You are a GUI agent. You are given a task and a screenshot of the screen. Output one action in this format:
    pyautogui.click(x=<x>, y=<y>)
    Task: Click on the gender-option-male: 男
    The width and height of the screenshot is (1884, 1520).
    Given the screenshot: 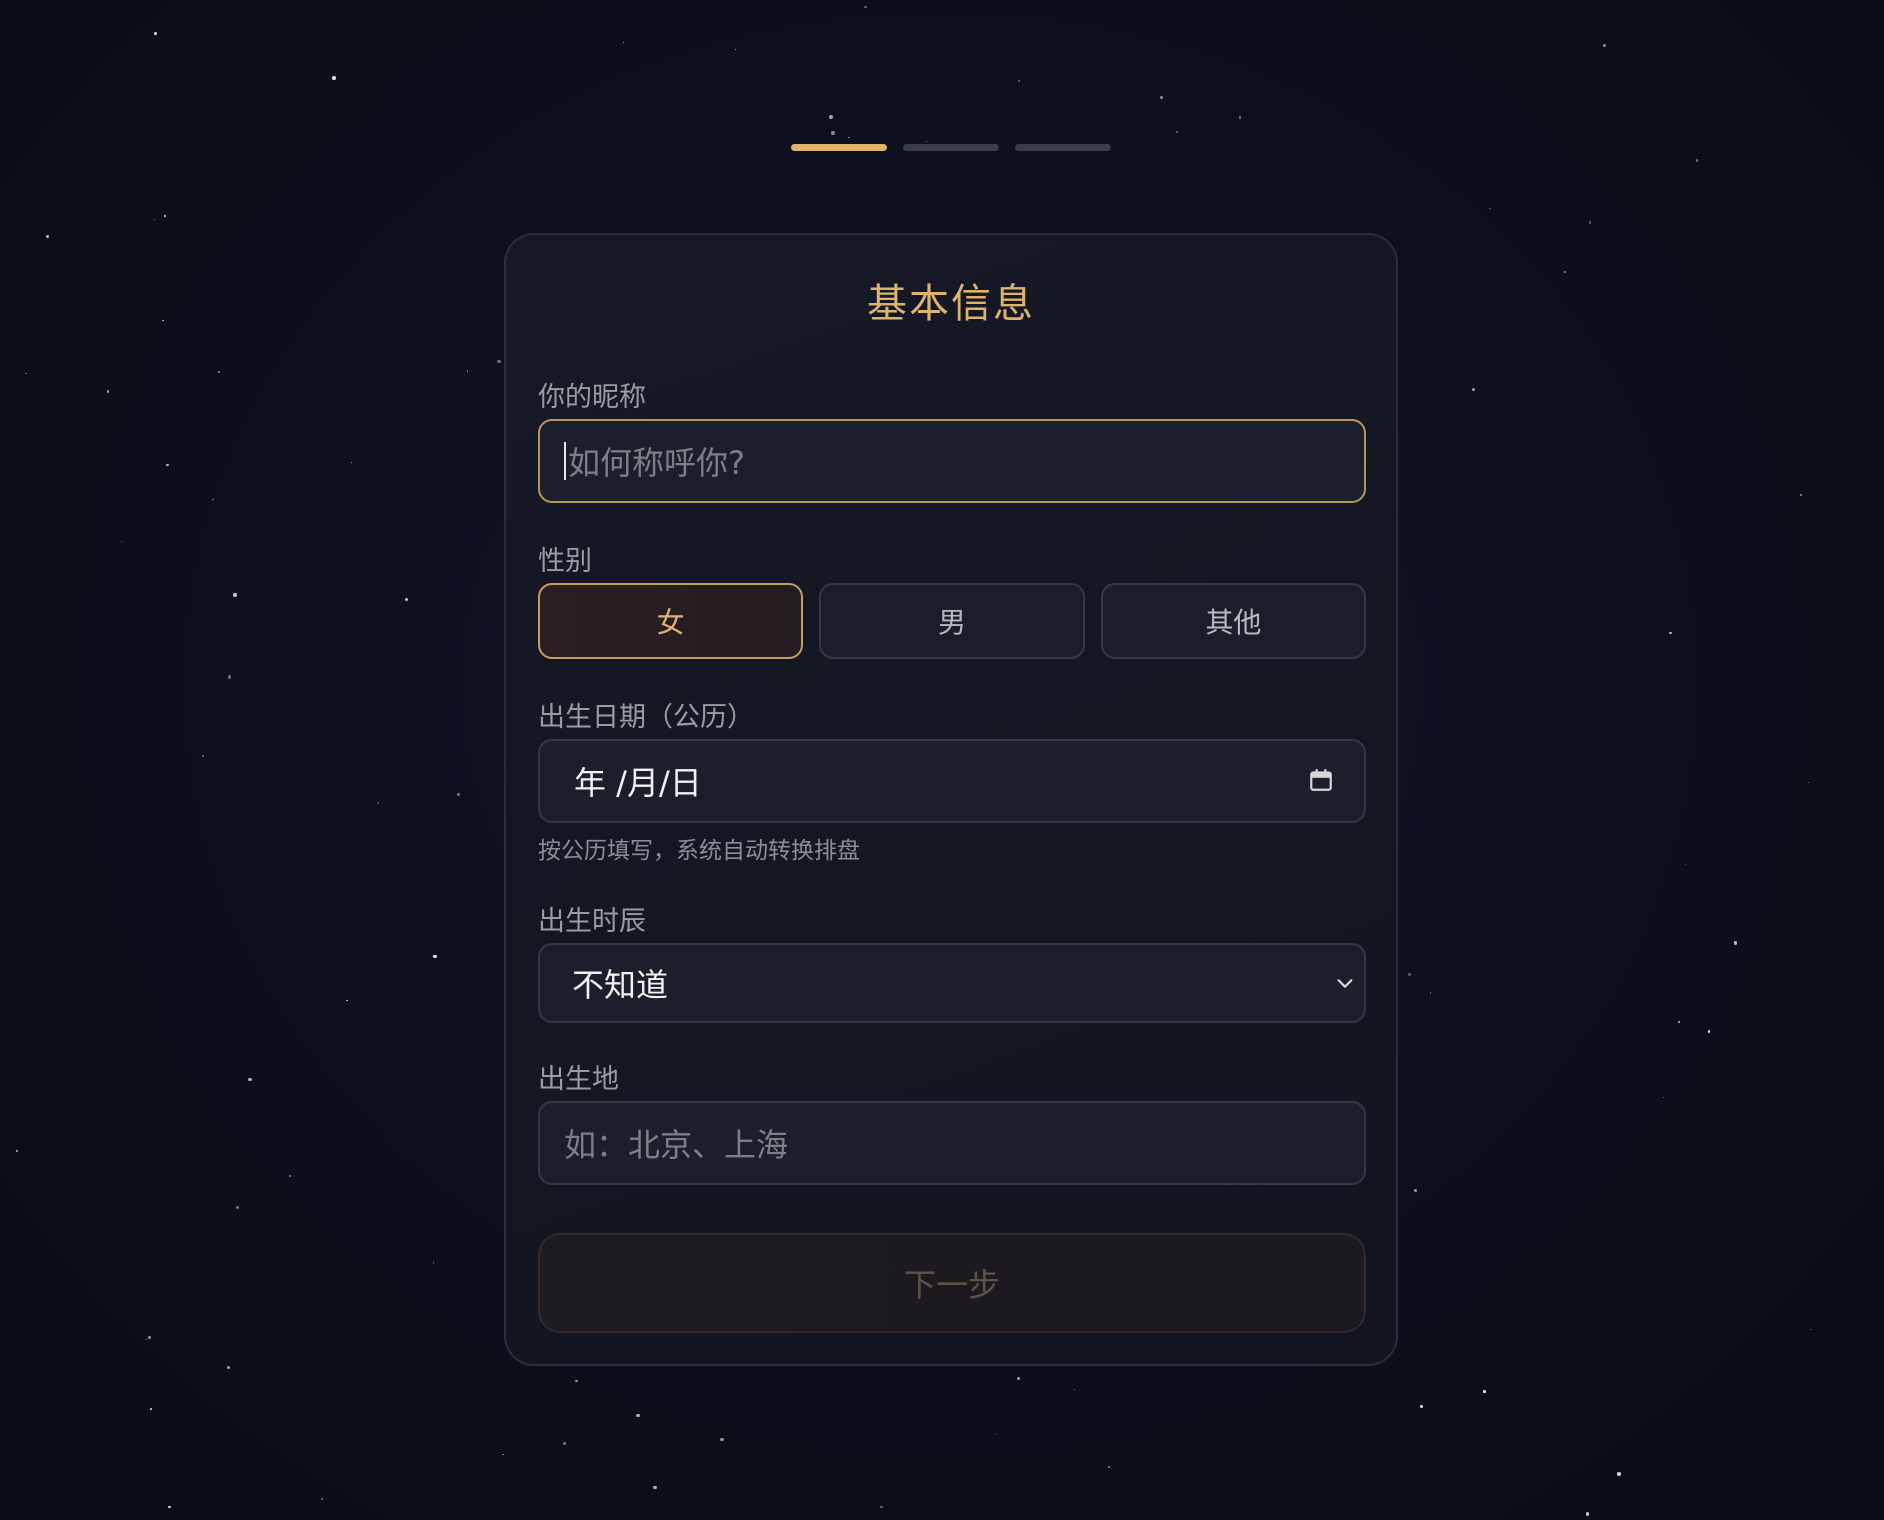 What is the action you would take?
    pyautogui.click(x=952, y=621)
    